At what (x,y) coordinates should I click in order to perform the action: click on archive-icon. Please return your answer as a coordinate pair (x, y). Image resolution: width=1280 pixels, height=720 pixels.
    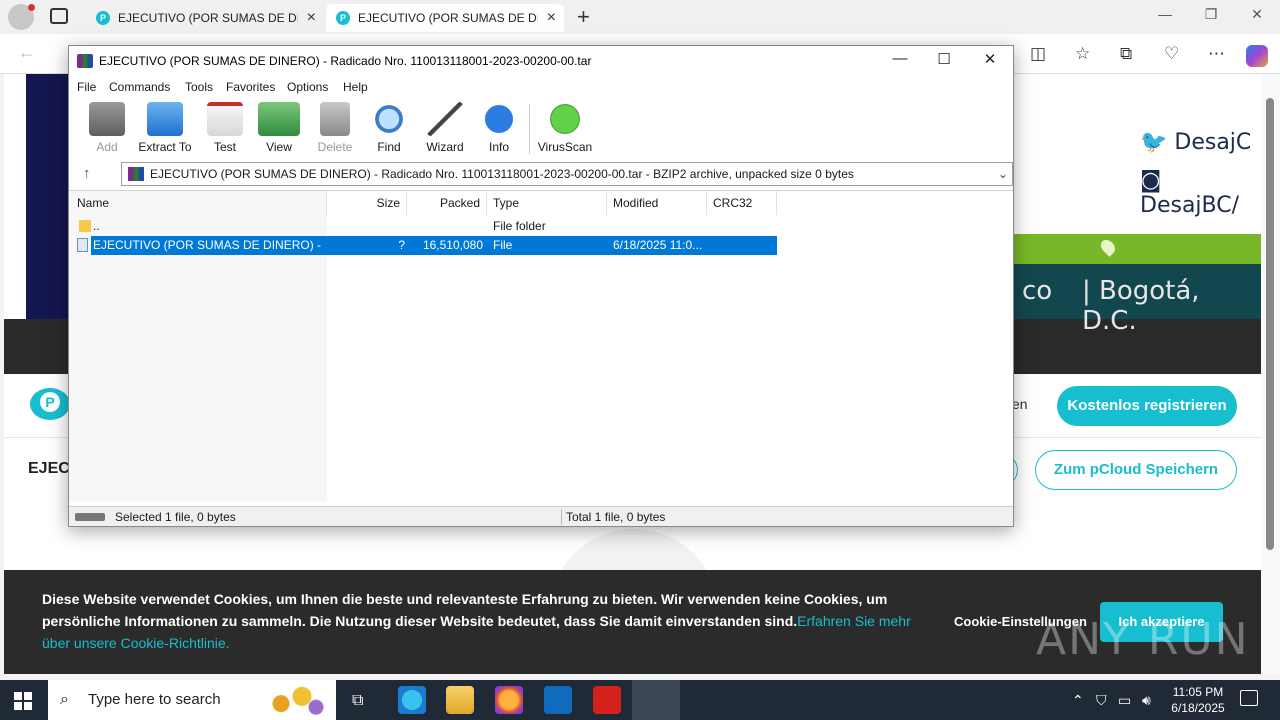
    Looking at the image, I should click on (136, 174).